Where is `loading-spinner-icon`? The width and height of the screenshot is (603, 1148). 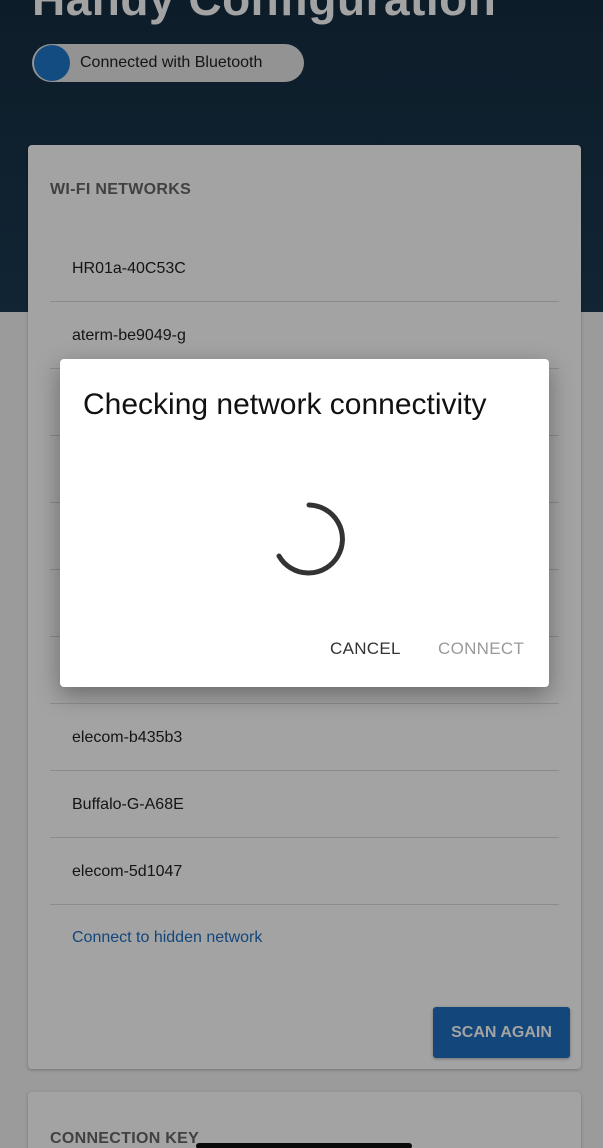 loading-spinner-icon is located at coordinates (310, 539).